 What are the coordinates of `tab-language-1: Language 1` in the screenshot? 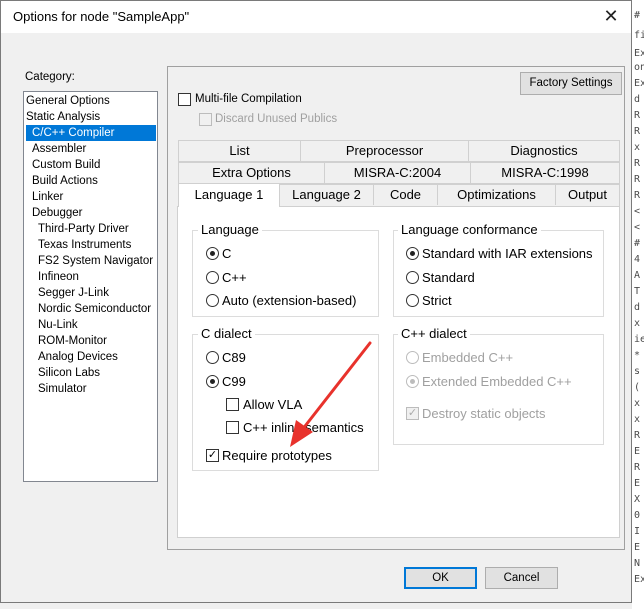 It's located at (229, 195).